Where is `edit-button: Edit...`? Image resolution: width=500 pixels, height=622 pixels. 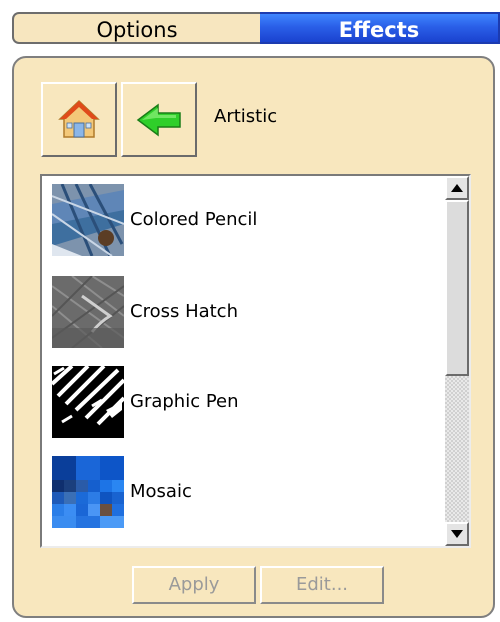
edit-button: Edit... is located at coordinates (322, 585).